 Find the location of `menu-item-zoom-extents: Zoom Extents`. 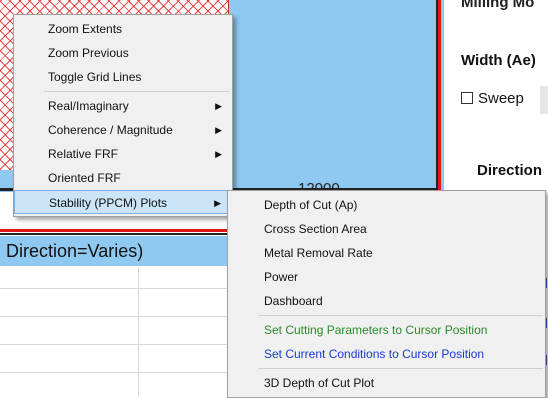

menu-item-zoom-extents: Zoom Extents is located at coordinates (123, 29).